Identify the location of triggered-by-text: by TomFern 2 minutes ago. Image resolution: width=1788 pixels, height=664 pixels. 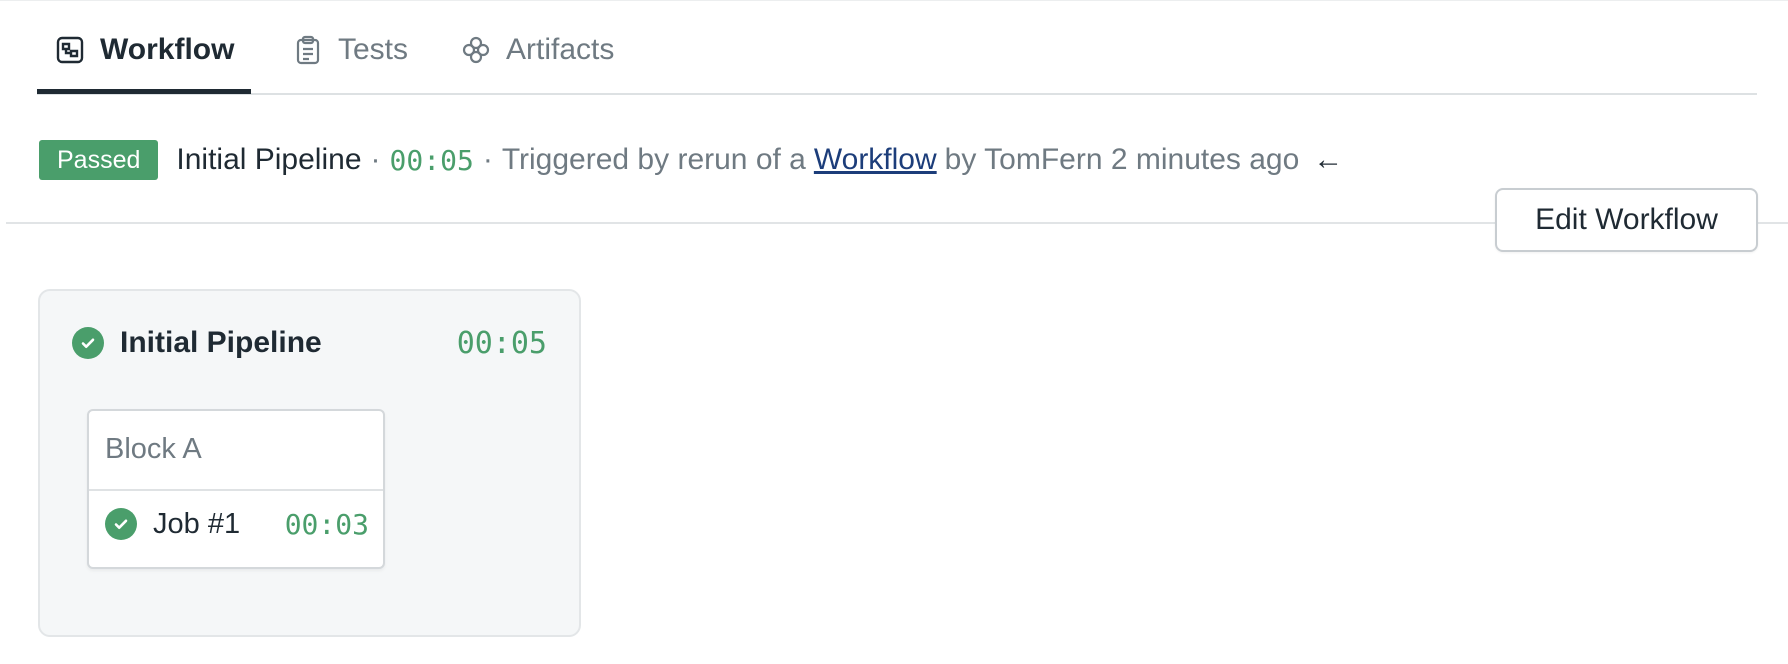
(1122, 159).